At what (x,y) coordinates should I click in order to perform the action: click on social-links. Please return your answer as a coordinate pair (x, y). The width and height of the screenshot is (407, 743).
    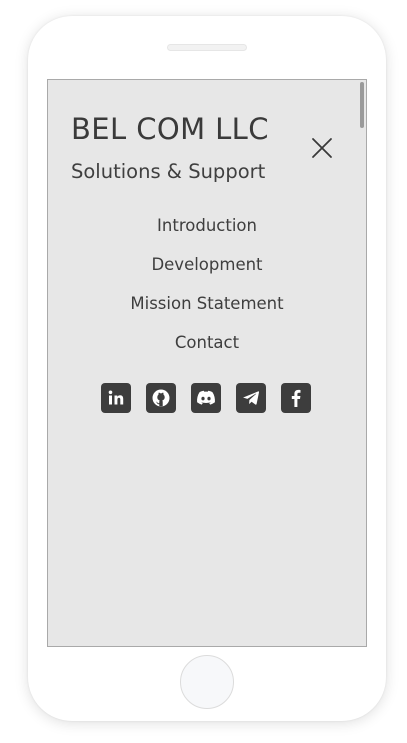
    Looking at the image, I should click on (206, 398).